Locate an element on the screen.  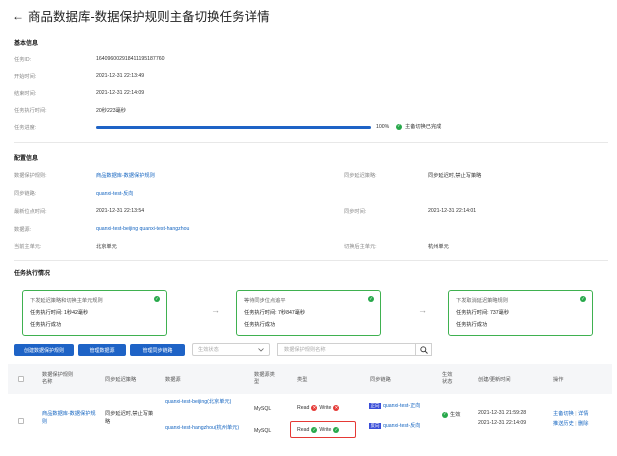
sync-link-name: quanxi-test-正向 is located at coordinates (401, 406).